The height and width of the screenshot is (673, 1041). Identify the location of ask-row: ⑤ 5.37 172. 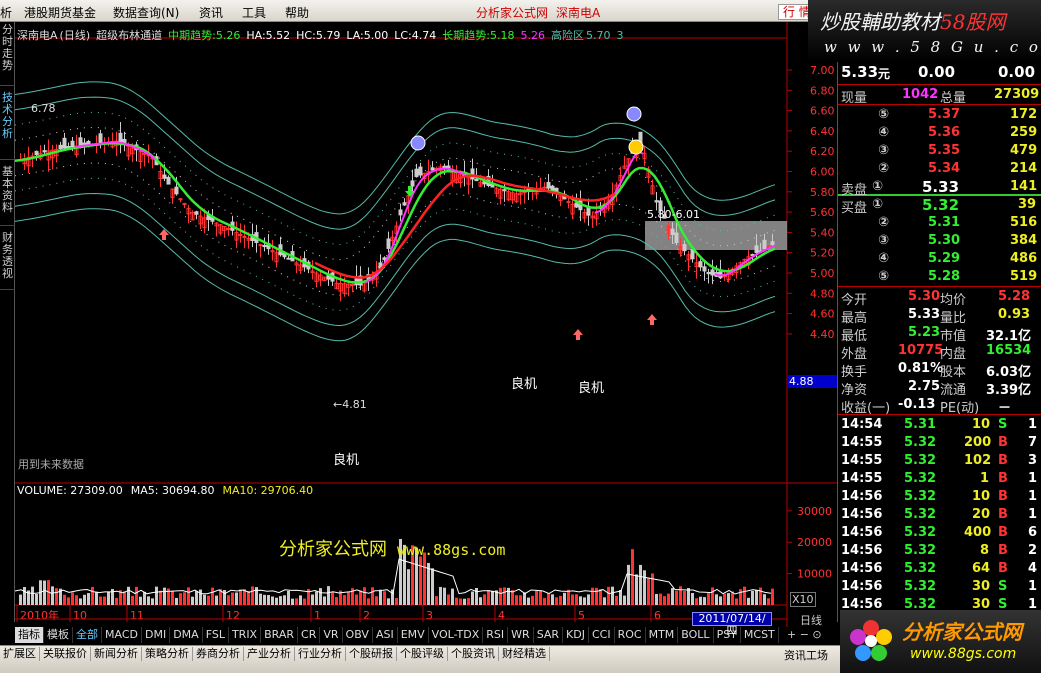
(939, 115).